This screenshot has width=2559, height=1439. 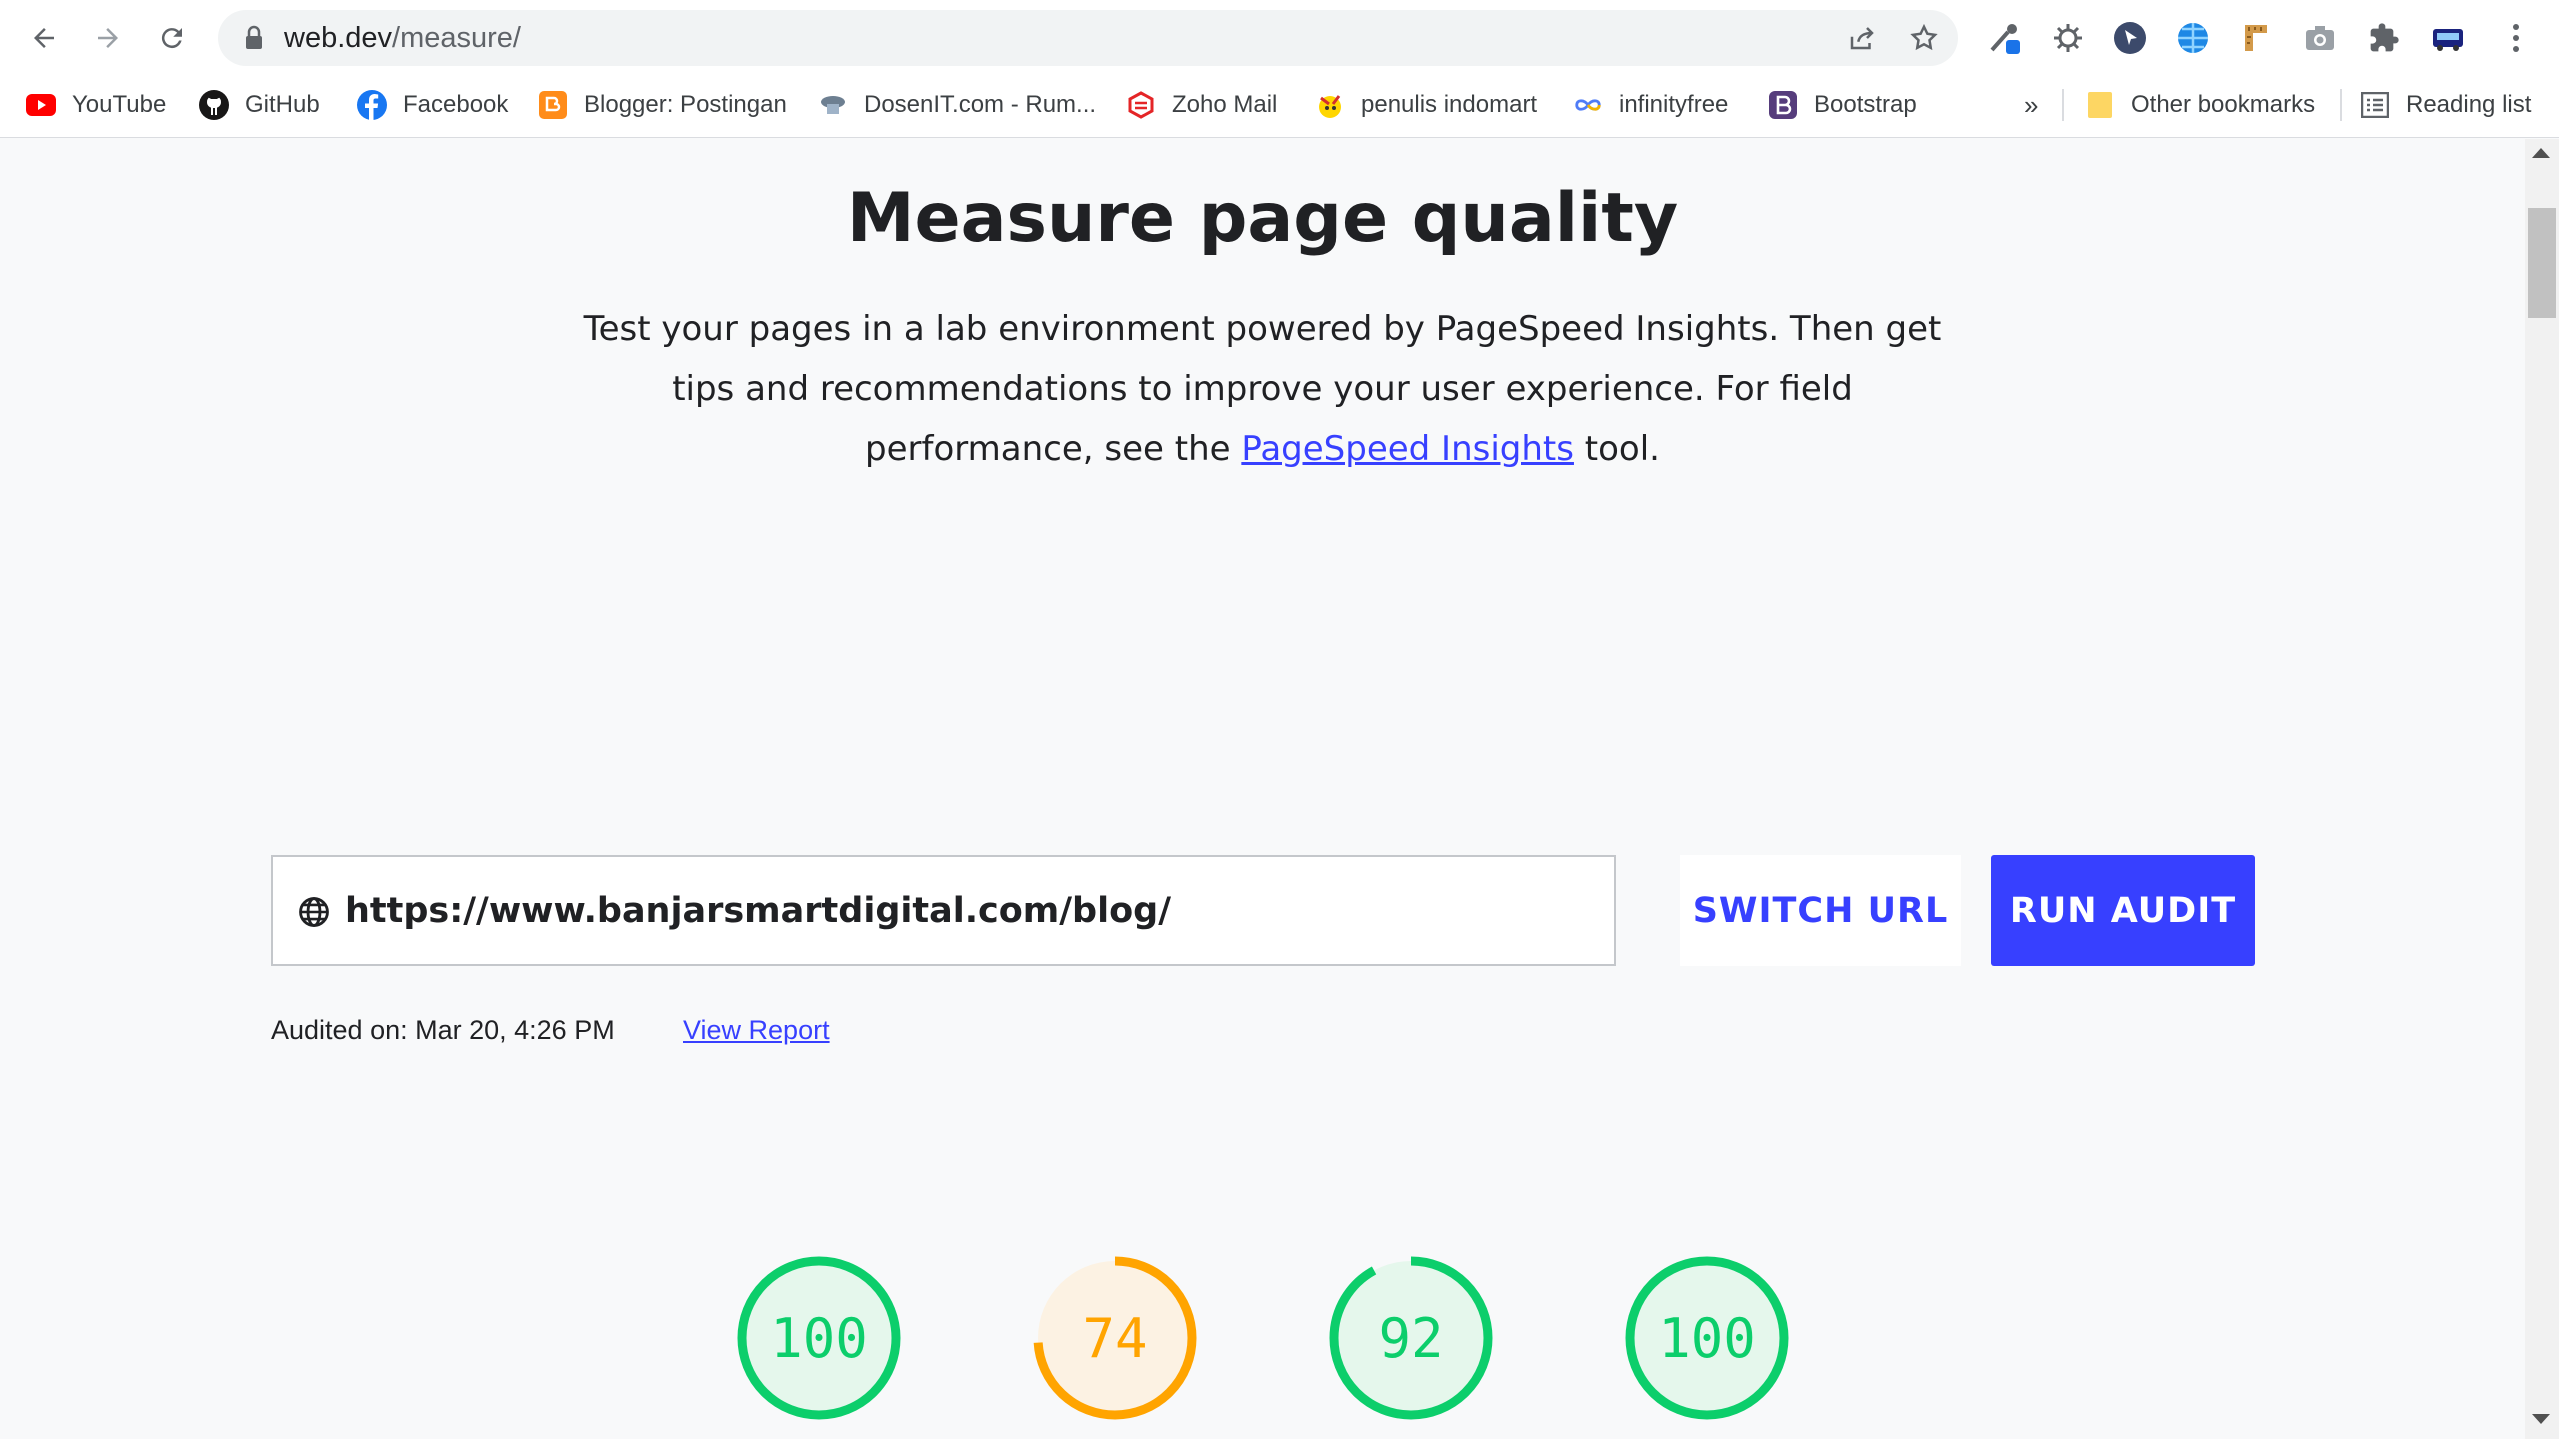 What do you see at coordinates (214, 105) in the screenshot?
I see `github-icon` at bounding box center [214, 105].